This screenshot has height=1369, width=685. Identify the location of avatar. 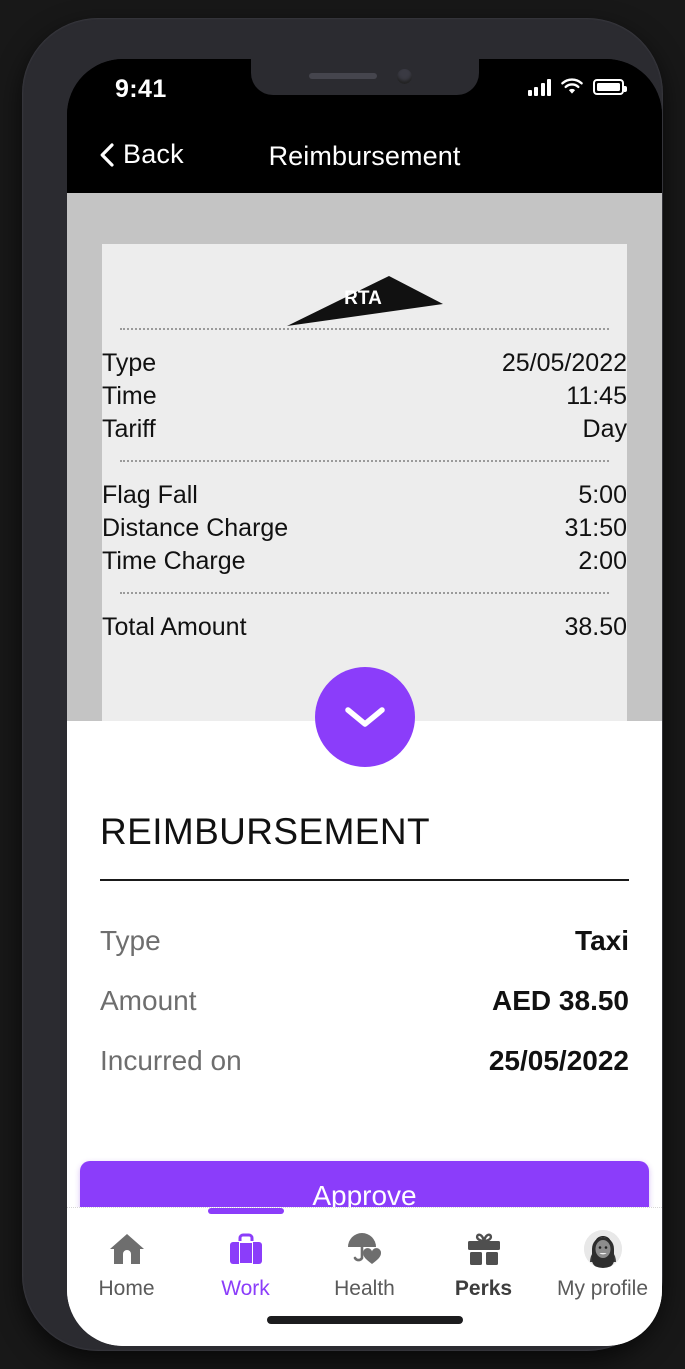
(602, 1249).